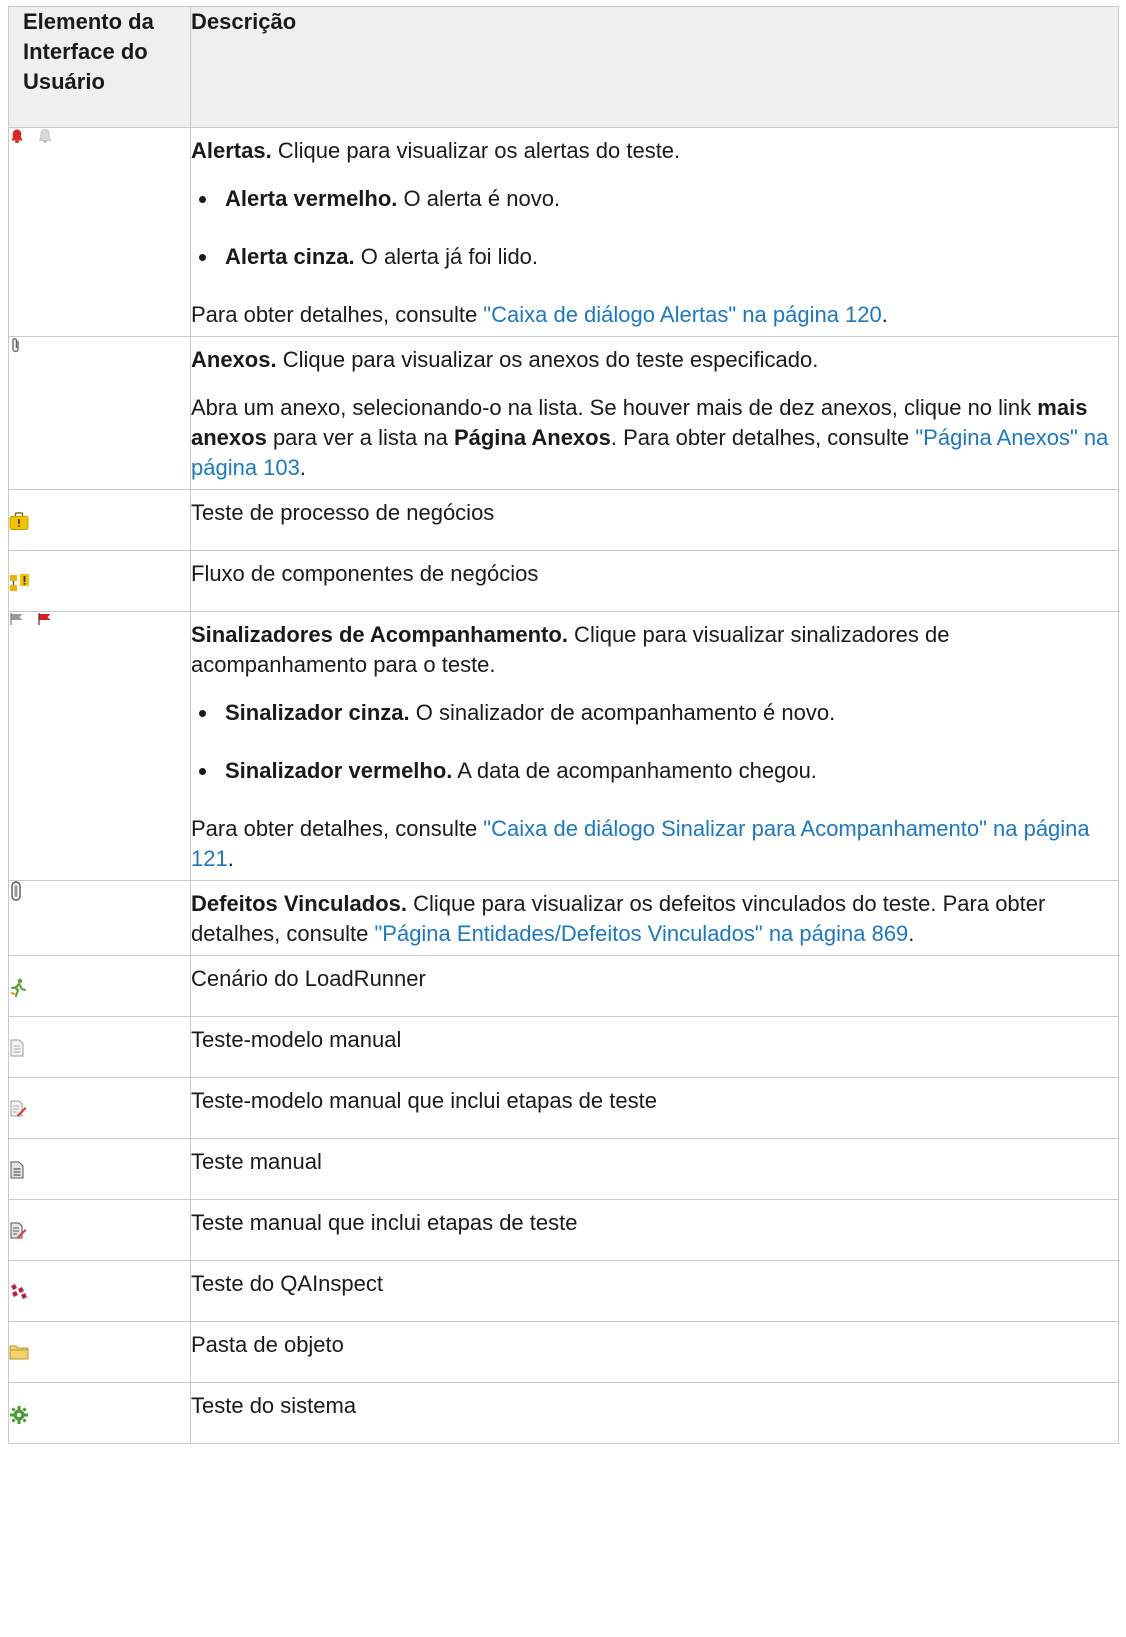 The width and height of the screenshot is (1126, 1637). Describe the element at coordinates (763, 437) in the screenshot. I see `attachments-paragraph-text: . Para obter detalhes, consulte` at that location.